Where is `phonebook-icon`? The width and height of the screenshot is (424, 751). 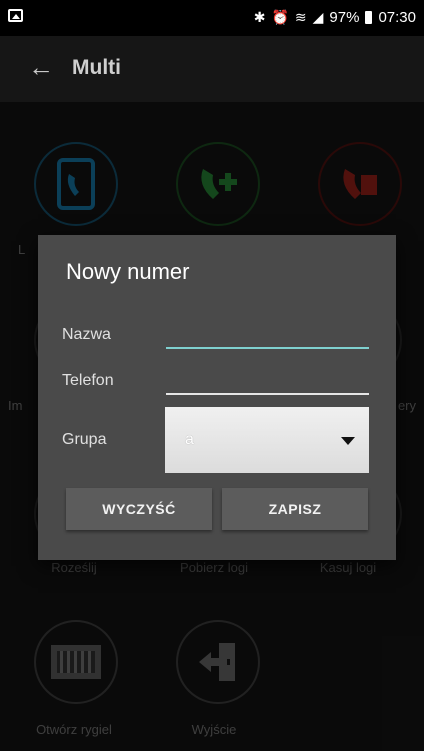
phonebook-icon is located at coordinates (76, 184).